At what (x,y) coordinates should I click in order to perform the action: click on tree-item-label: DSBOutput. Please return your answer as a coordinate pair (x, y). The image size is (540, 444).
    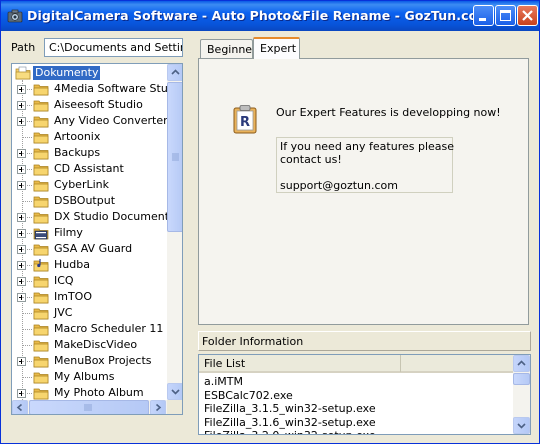
    Looking at the image, I should click on (85, 200).